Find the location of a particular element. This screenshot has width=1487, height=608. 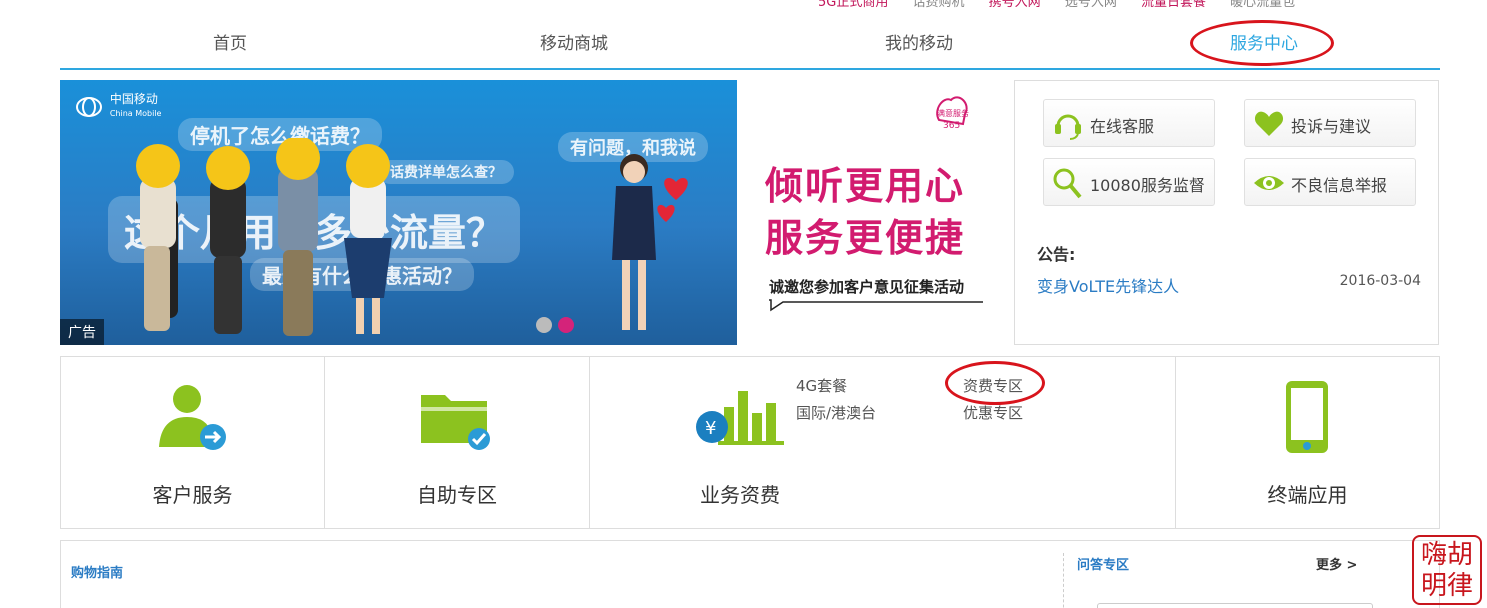

category-title: 业务资费 is located at coordinates (740, 495).